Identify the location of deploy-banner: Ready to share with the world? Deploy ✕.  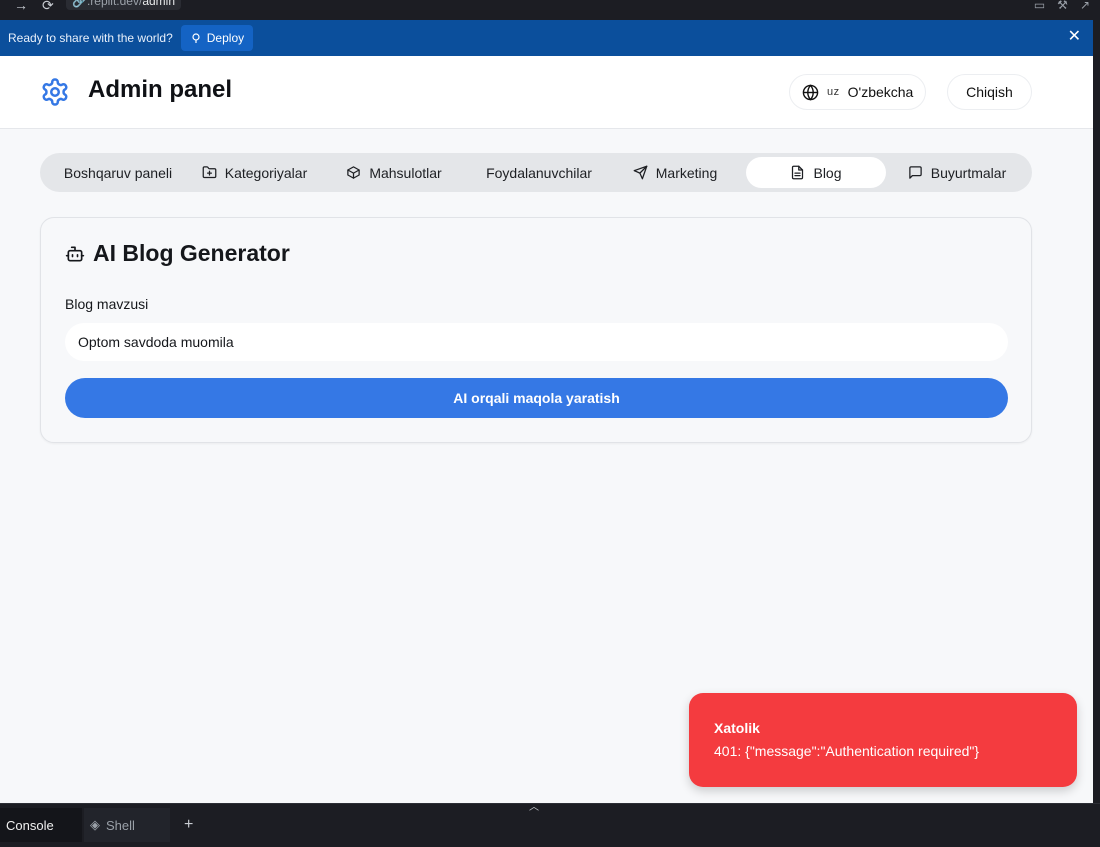
(546, 38).